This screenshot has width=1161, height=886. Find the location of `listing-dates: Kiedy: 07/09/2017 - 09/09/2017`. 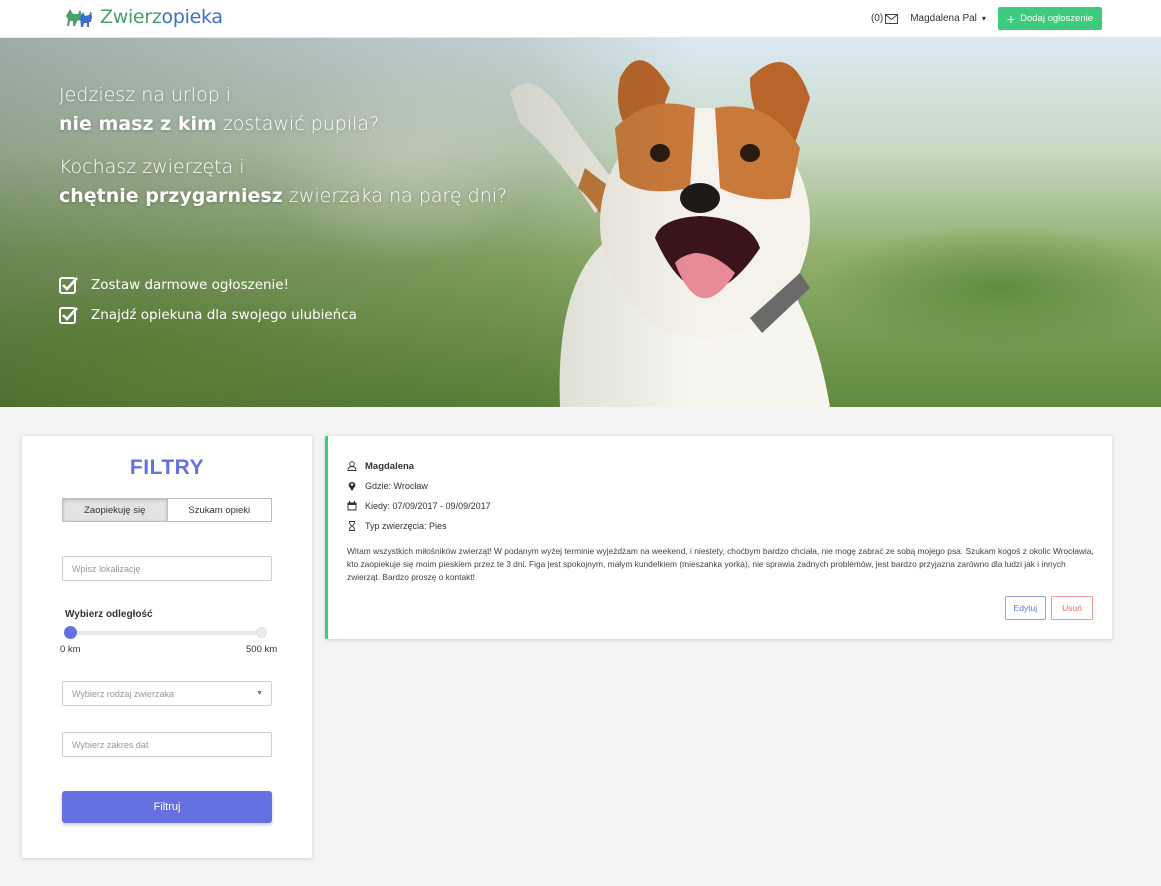

listing-dates: Kiedy: 07/09/2017 - 09/09/2017 is located at coordinates (428, 506).